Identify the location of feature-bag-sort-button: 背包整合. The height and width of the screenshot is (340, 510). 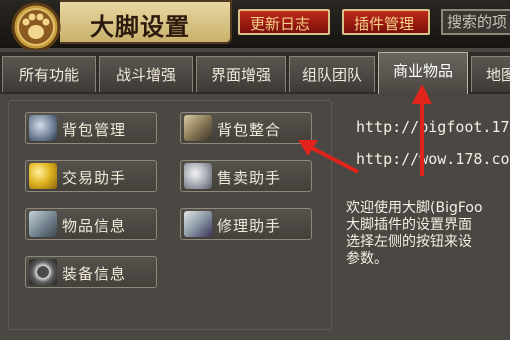
(246, 128).